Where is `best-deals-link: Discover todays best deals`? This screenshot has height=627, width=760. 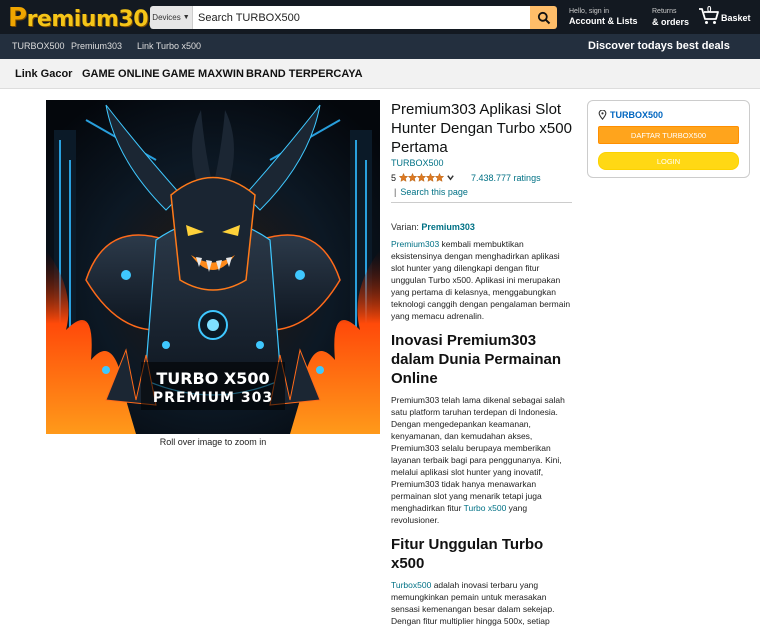 best-deals-link: Discover todays best deals is located at coordinates (659, 46).